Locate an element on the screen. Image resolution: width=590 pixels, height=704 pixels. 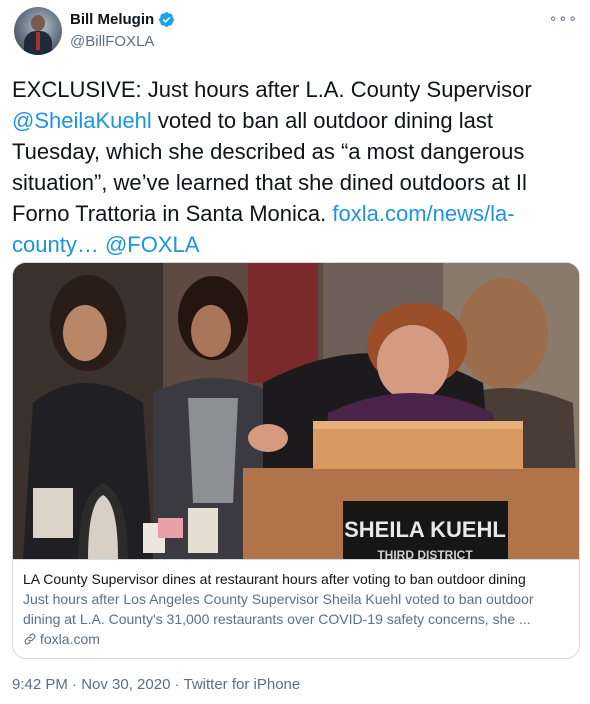
mention-foxla: @FOXLA is located at coordinates (152, 244).